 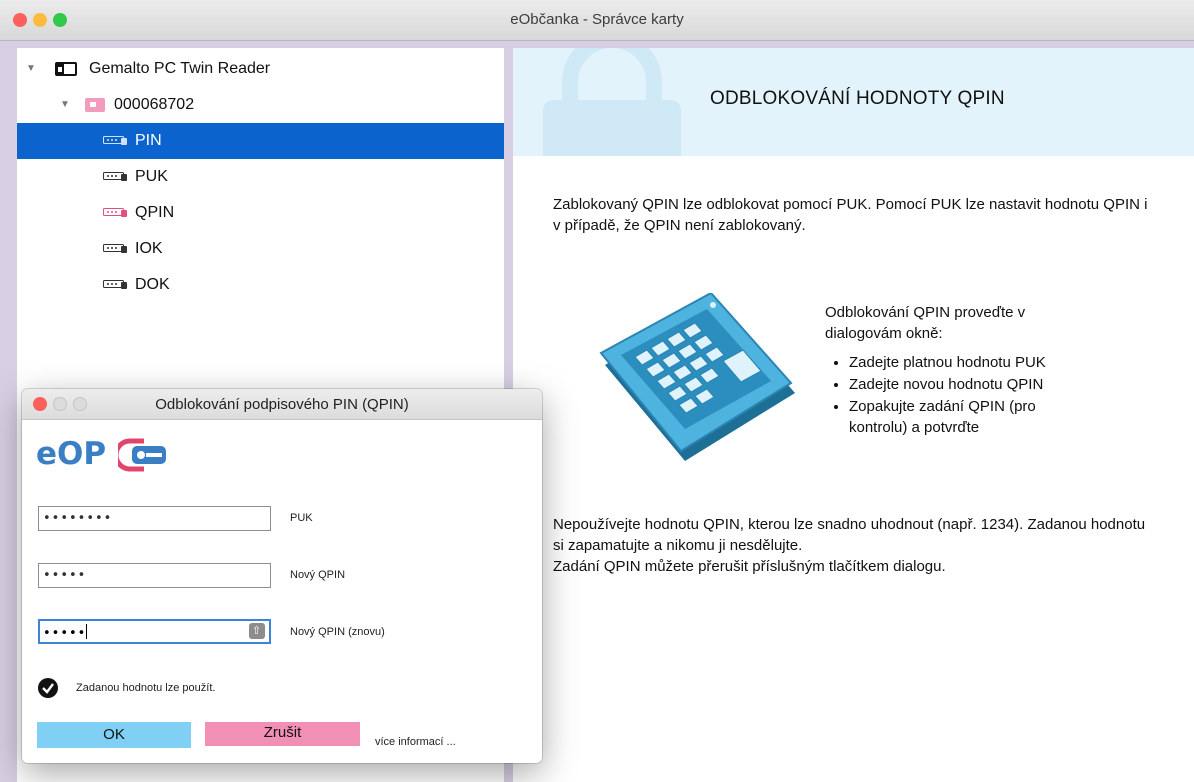 What do you see at coordinates (152, 284) in the screenshot?
I see `tree-item-label: DOK` at bounding box center [152, 284].